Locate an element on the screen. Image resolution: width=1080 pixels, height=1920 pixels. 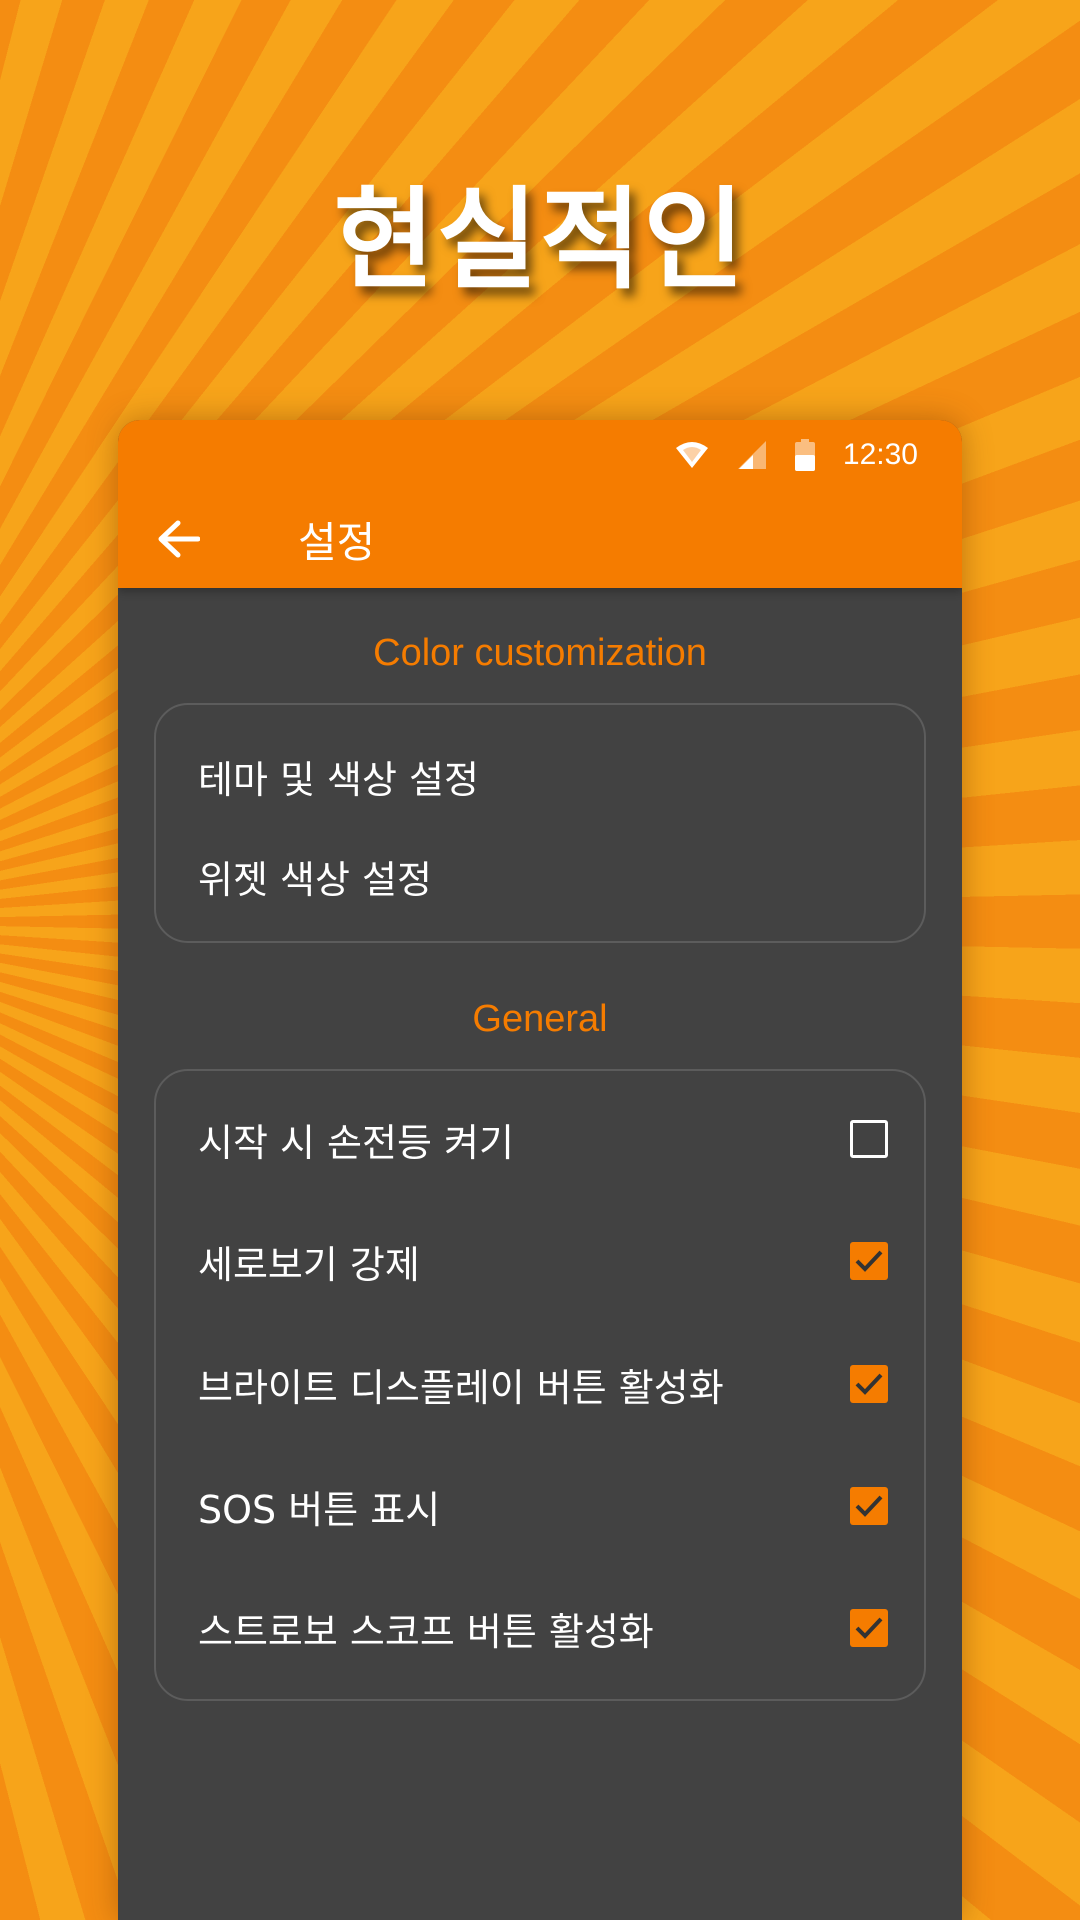
toolbar-title: 설정 is located at coordinates (337, 542).